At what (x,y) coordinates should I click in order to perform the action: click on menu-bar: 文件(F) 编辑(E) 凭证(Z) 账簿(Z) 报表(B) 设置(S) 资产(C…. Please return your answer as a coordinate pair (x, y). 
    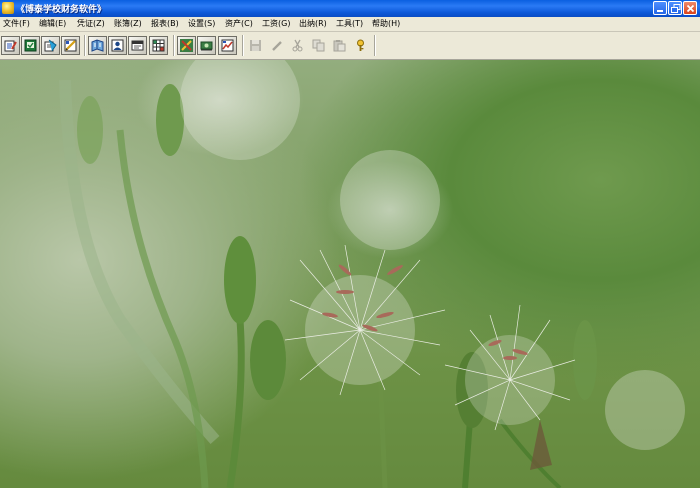
    Looking at the image, I should click on (350, 24).